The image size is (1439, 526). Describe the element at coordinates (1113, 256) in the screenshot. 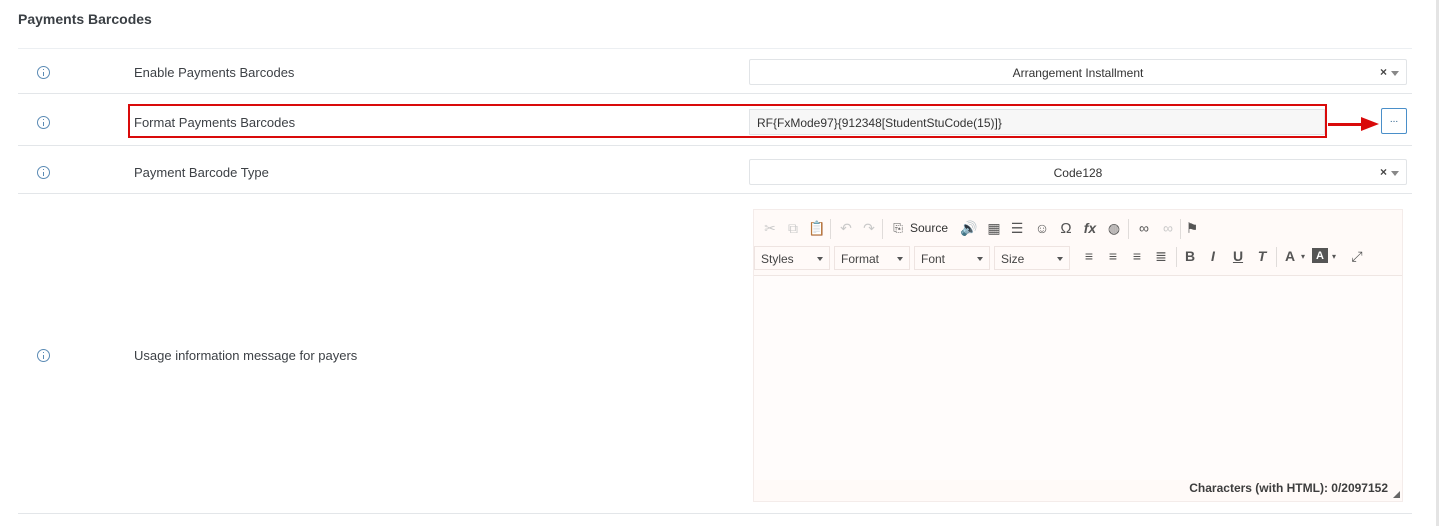

I see `align-center-icon: ≡` at that location.